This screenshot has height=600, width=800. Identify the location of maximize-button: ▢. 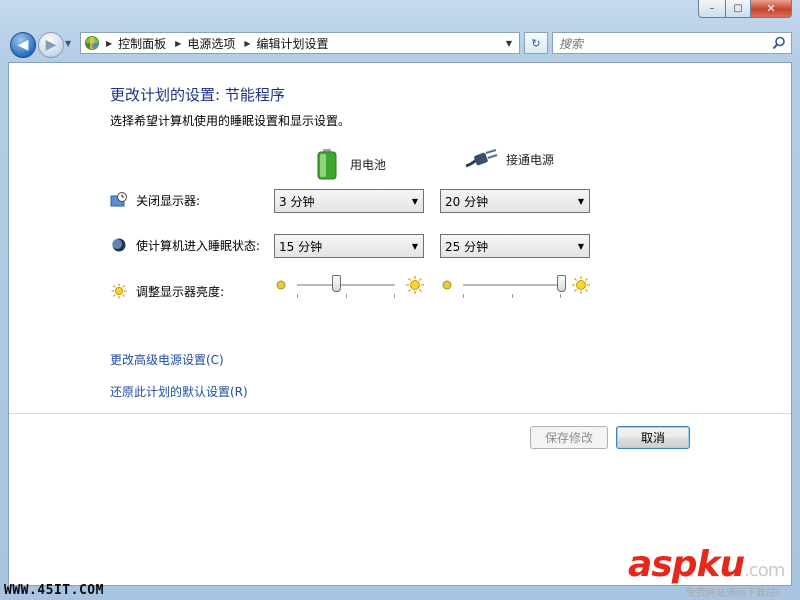
(738, 9).